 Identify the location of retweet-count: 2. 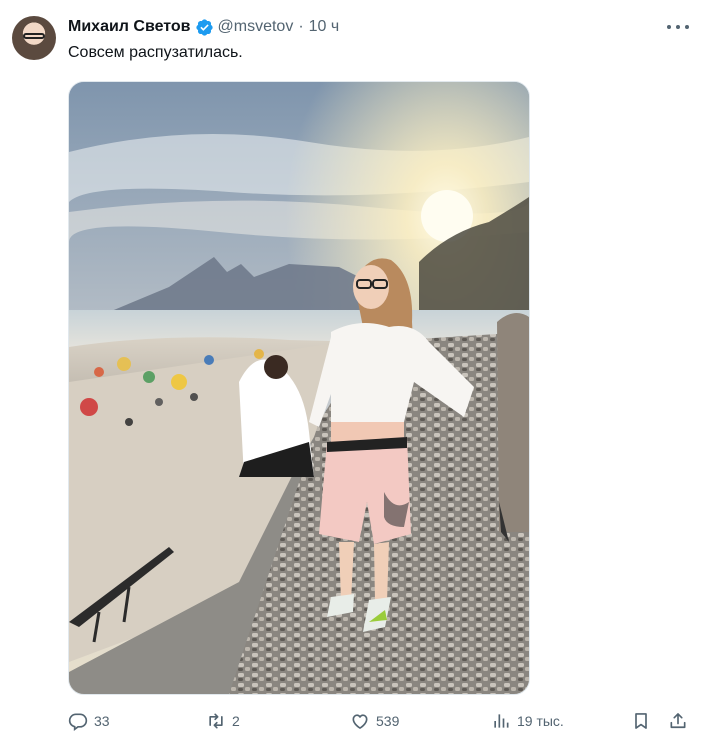
(236, 721).